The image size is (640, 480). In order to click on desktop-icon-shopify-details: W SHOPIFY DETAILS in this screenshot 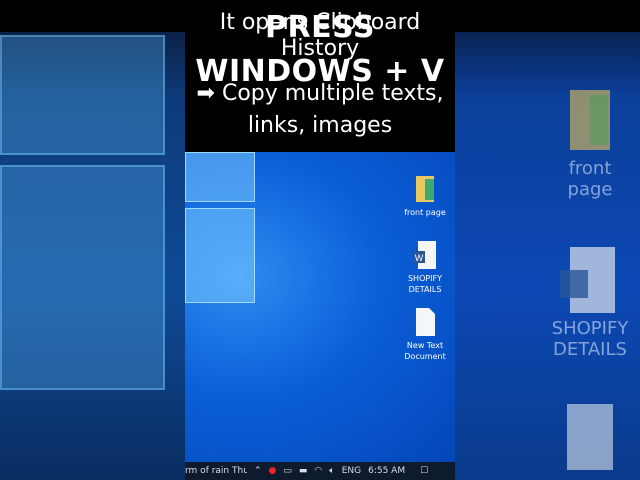, I will do `click(425, 267)`.